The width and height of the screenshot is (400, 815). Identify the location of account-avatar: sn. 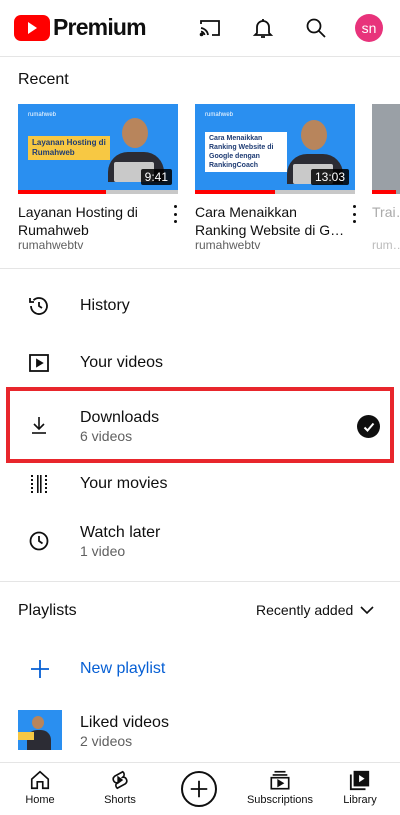
(369, 28).